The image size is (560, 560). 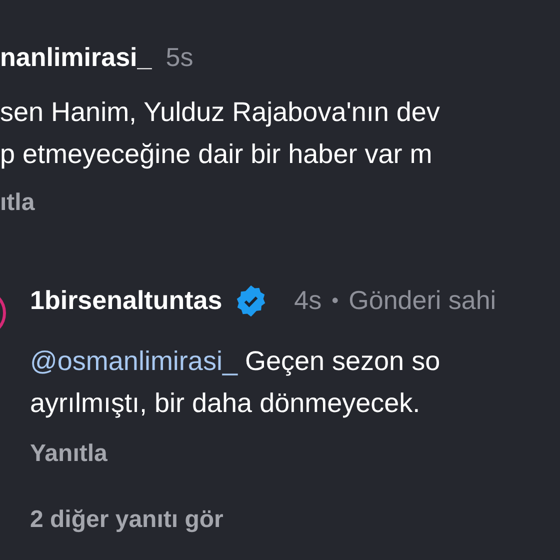 What do you see at coordinates (17, 203) in the screenshot?
I see `reply-link: ıtla` at bounding box center [17, 203].